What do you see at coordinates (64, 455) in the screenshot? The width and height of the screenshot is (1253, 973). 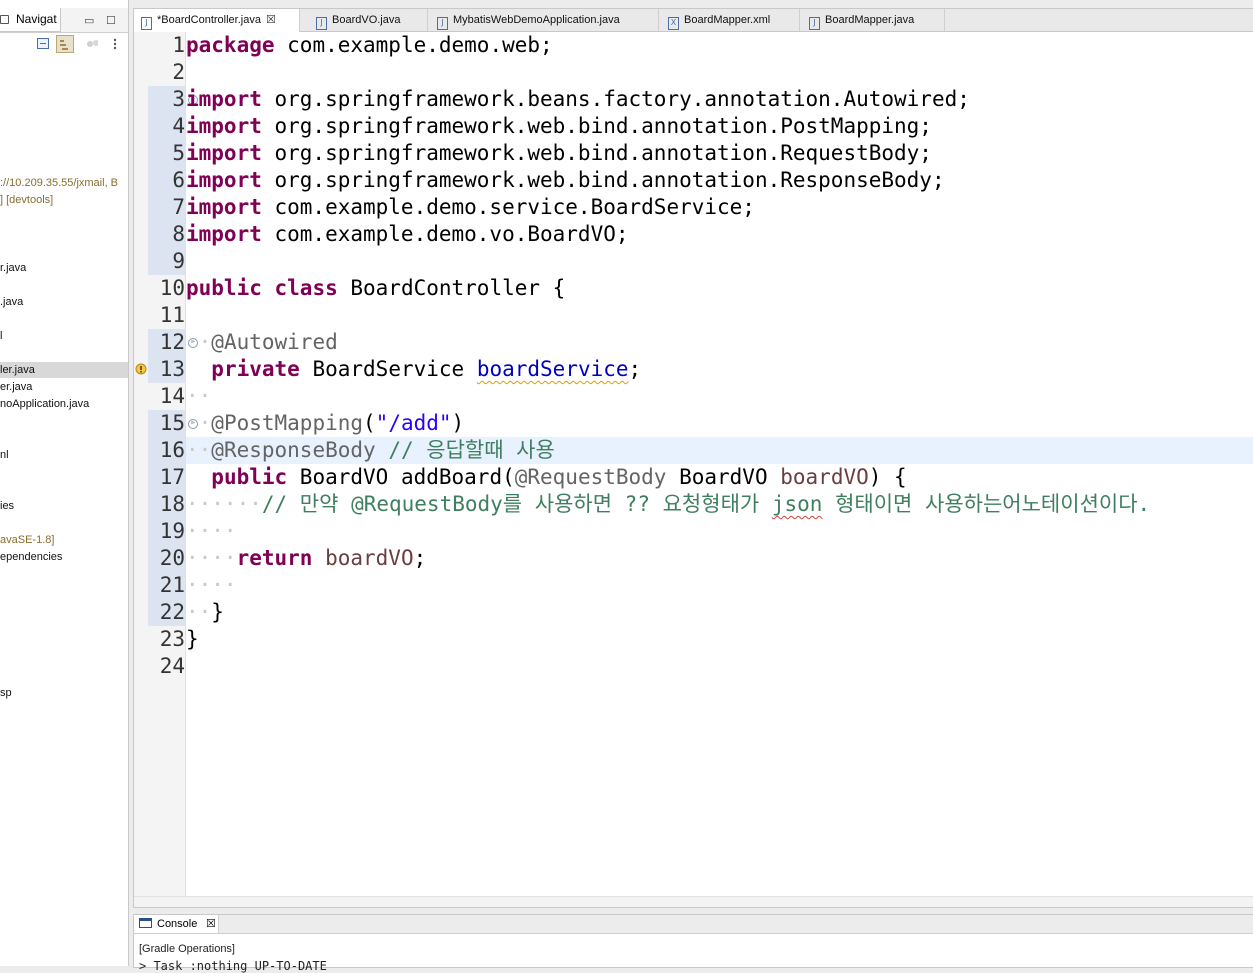 I see `tree-item: nl` at bounding box center [64, 455].